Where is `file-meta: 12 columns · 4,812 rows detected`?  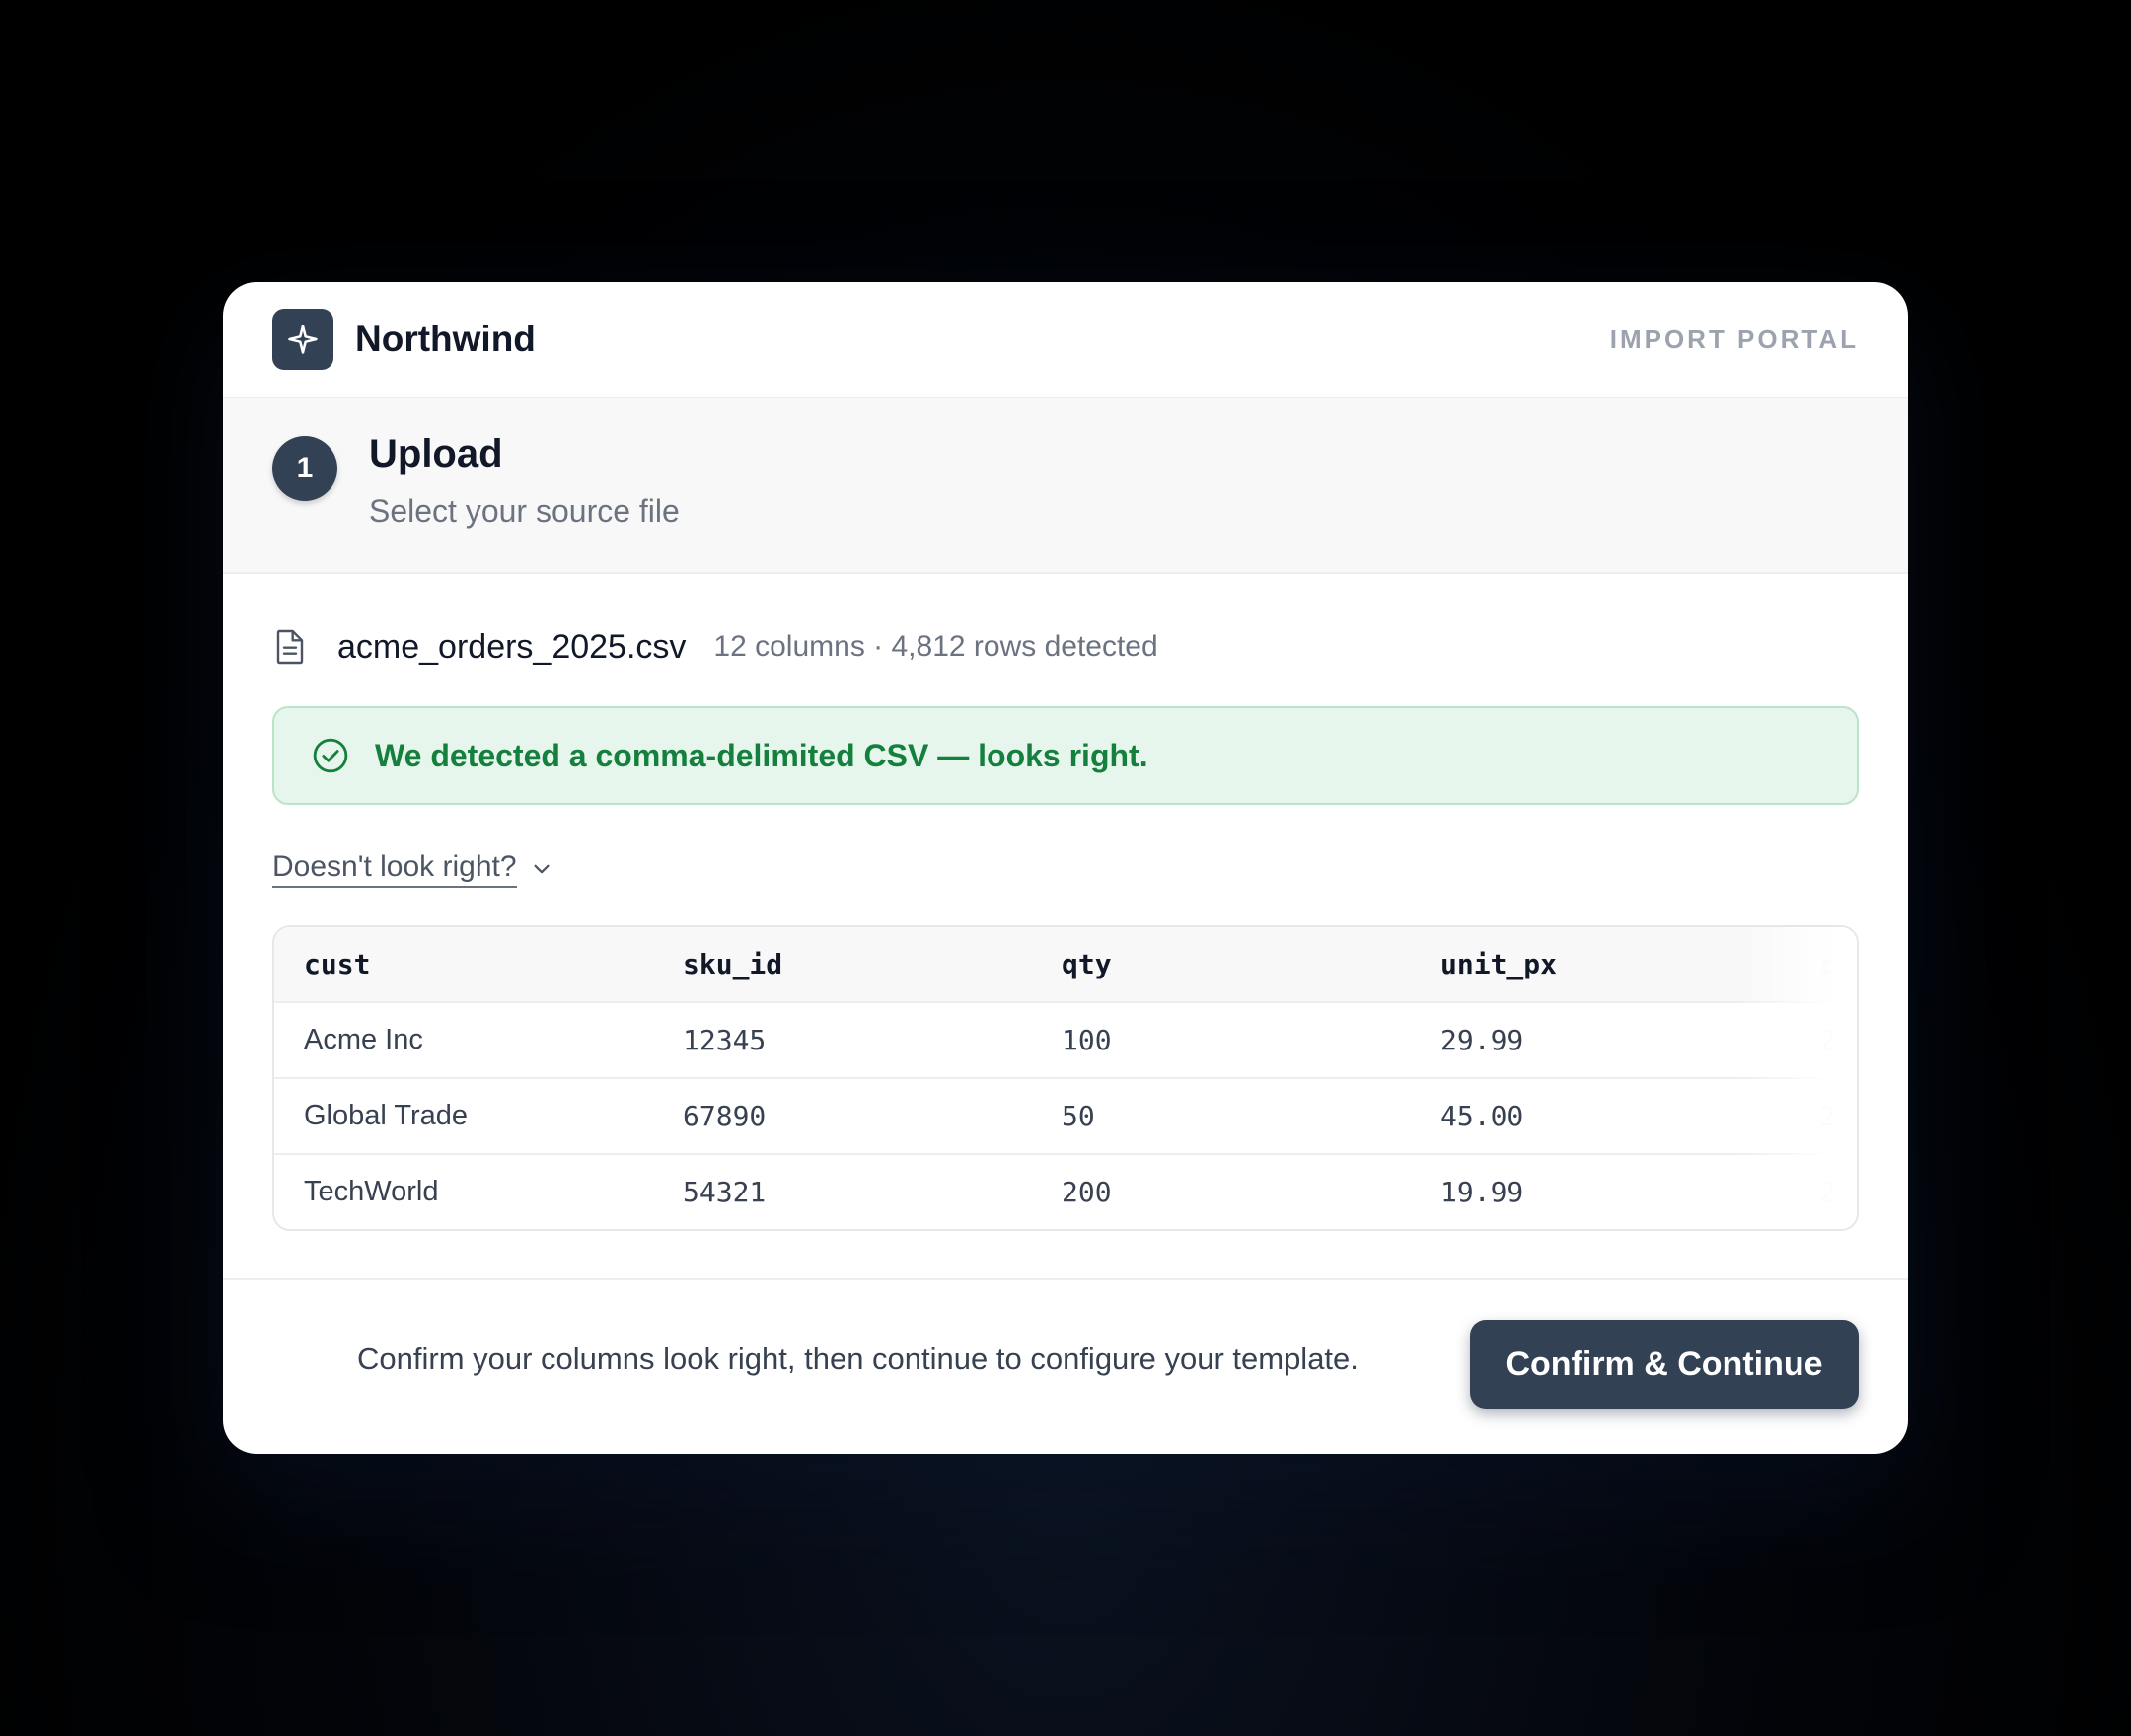 file-meta: 12 columns · 4,812 rows detected is located at coordinates (935, 646).